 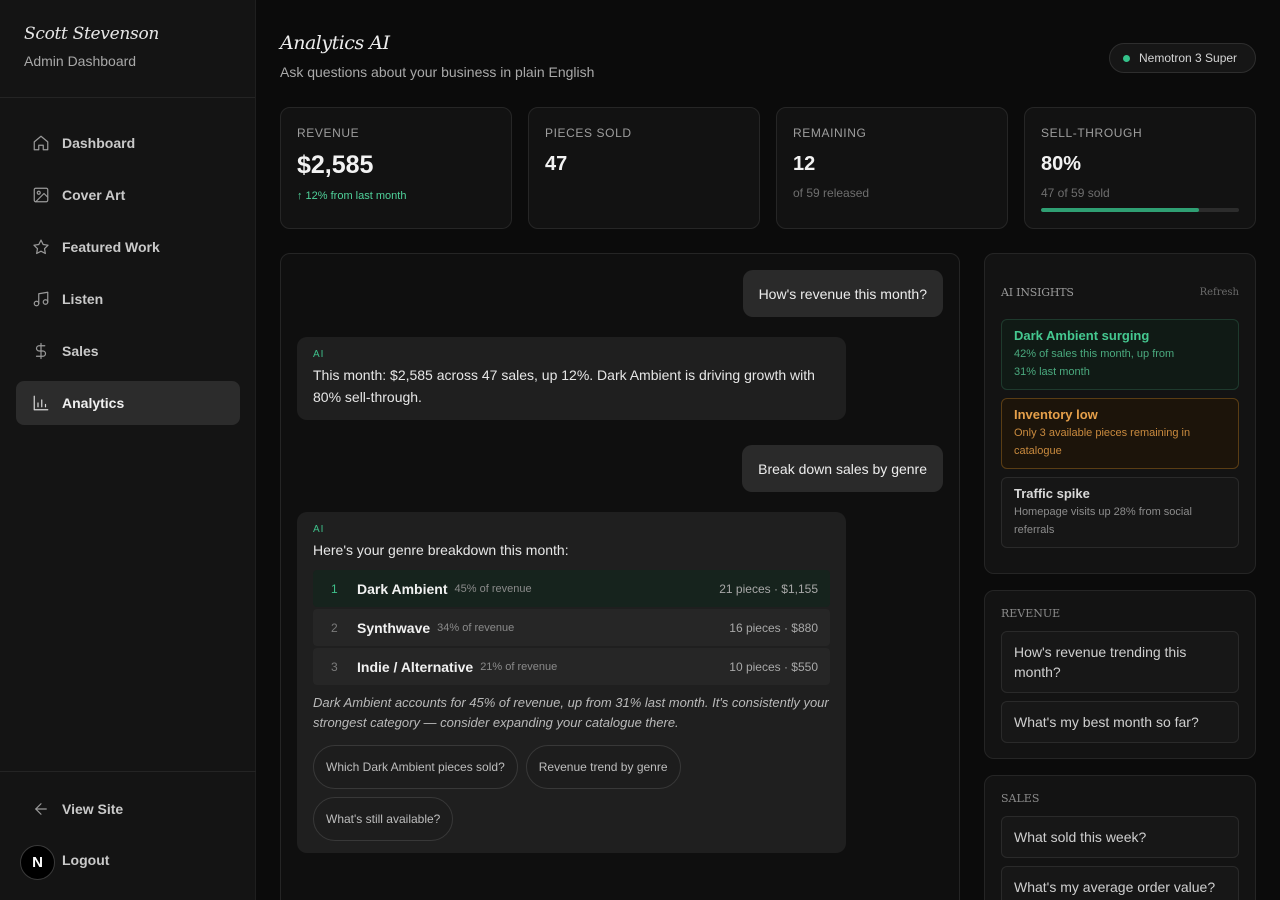 I want to click on genre-stats: 16 pieces · $880, so click(x=773, y=627).